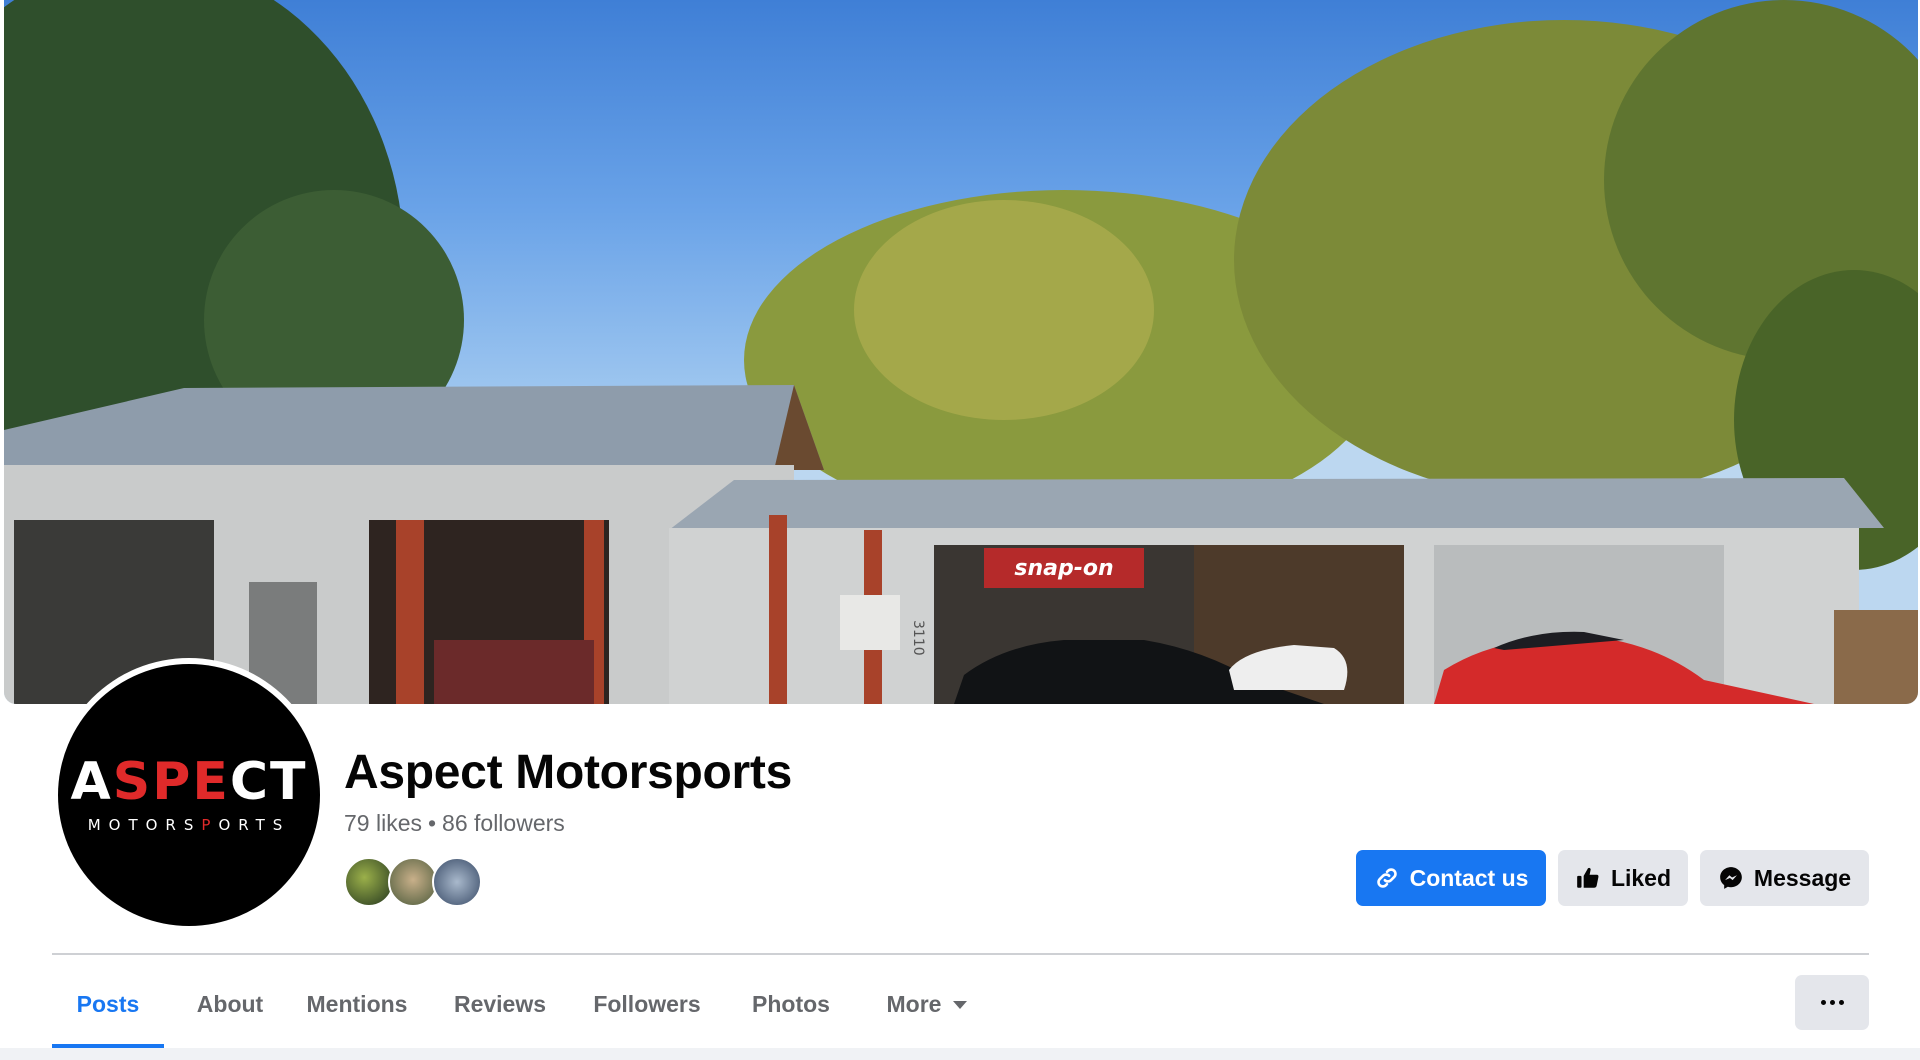 The image size is (1920, 1060). Describe the element at coordinates (189, 825) in the screenshot. I see `logo-subtitle: MOTORSPORTS` at that location.